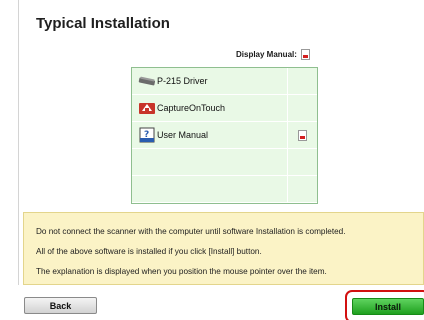 Image resolution: width=424 pixels, height=320 pixels. I want to click on software-row-captureontouch: CaptureOnTouch, so click(224, 108).